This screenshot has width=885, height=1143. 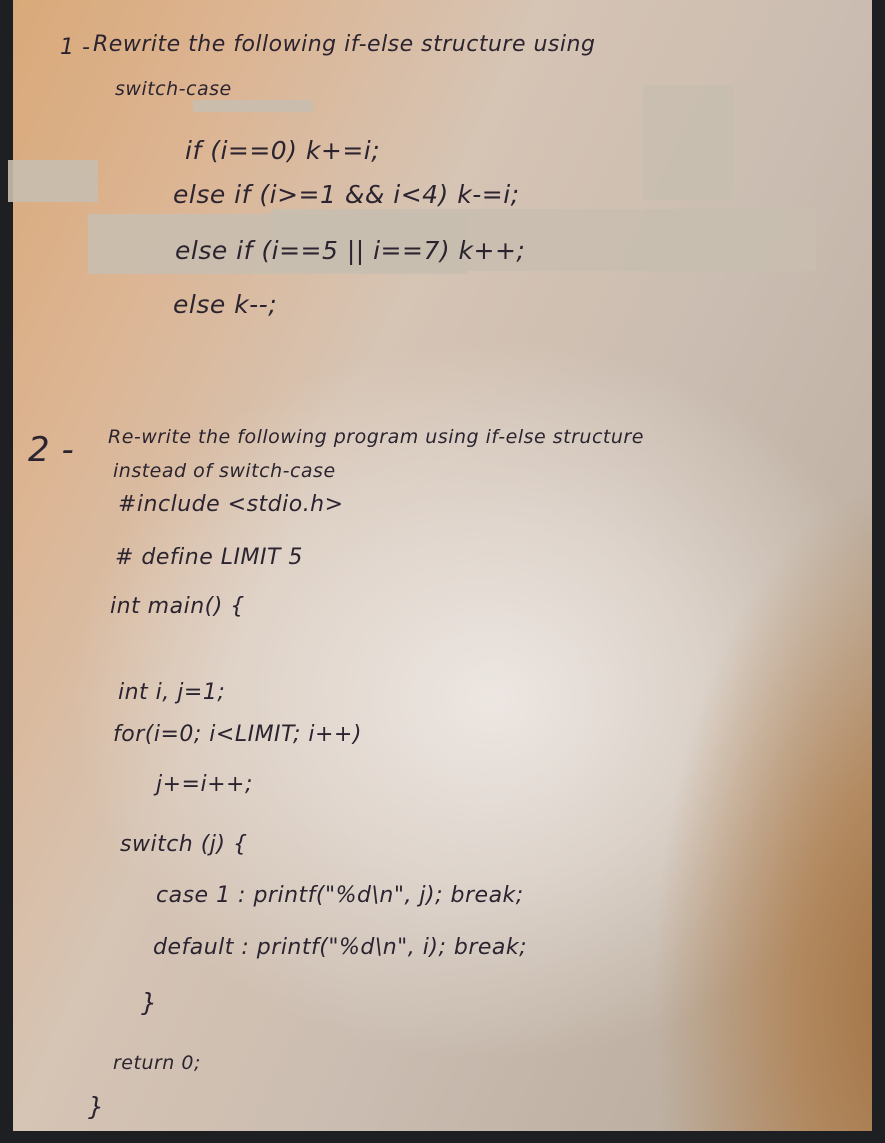 I want to click on q2-code-line: #include <stdio.h>, so click(x=231, y=504).